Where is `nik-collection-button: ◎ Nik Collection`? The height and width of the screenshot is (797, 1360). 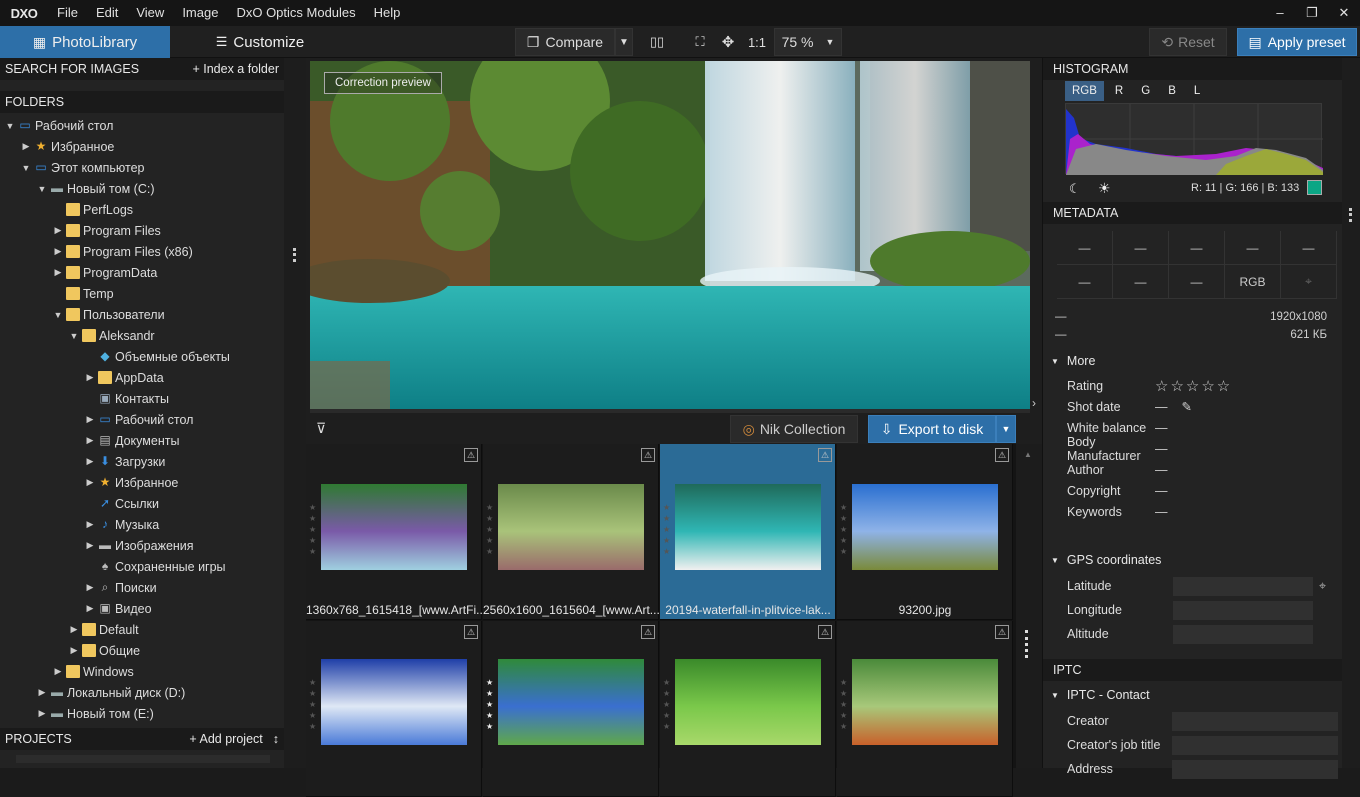
nik-collection-button: ◎ Nik Collection is located at coordinates (794, 429).